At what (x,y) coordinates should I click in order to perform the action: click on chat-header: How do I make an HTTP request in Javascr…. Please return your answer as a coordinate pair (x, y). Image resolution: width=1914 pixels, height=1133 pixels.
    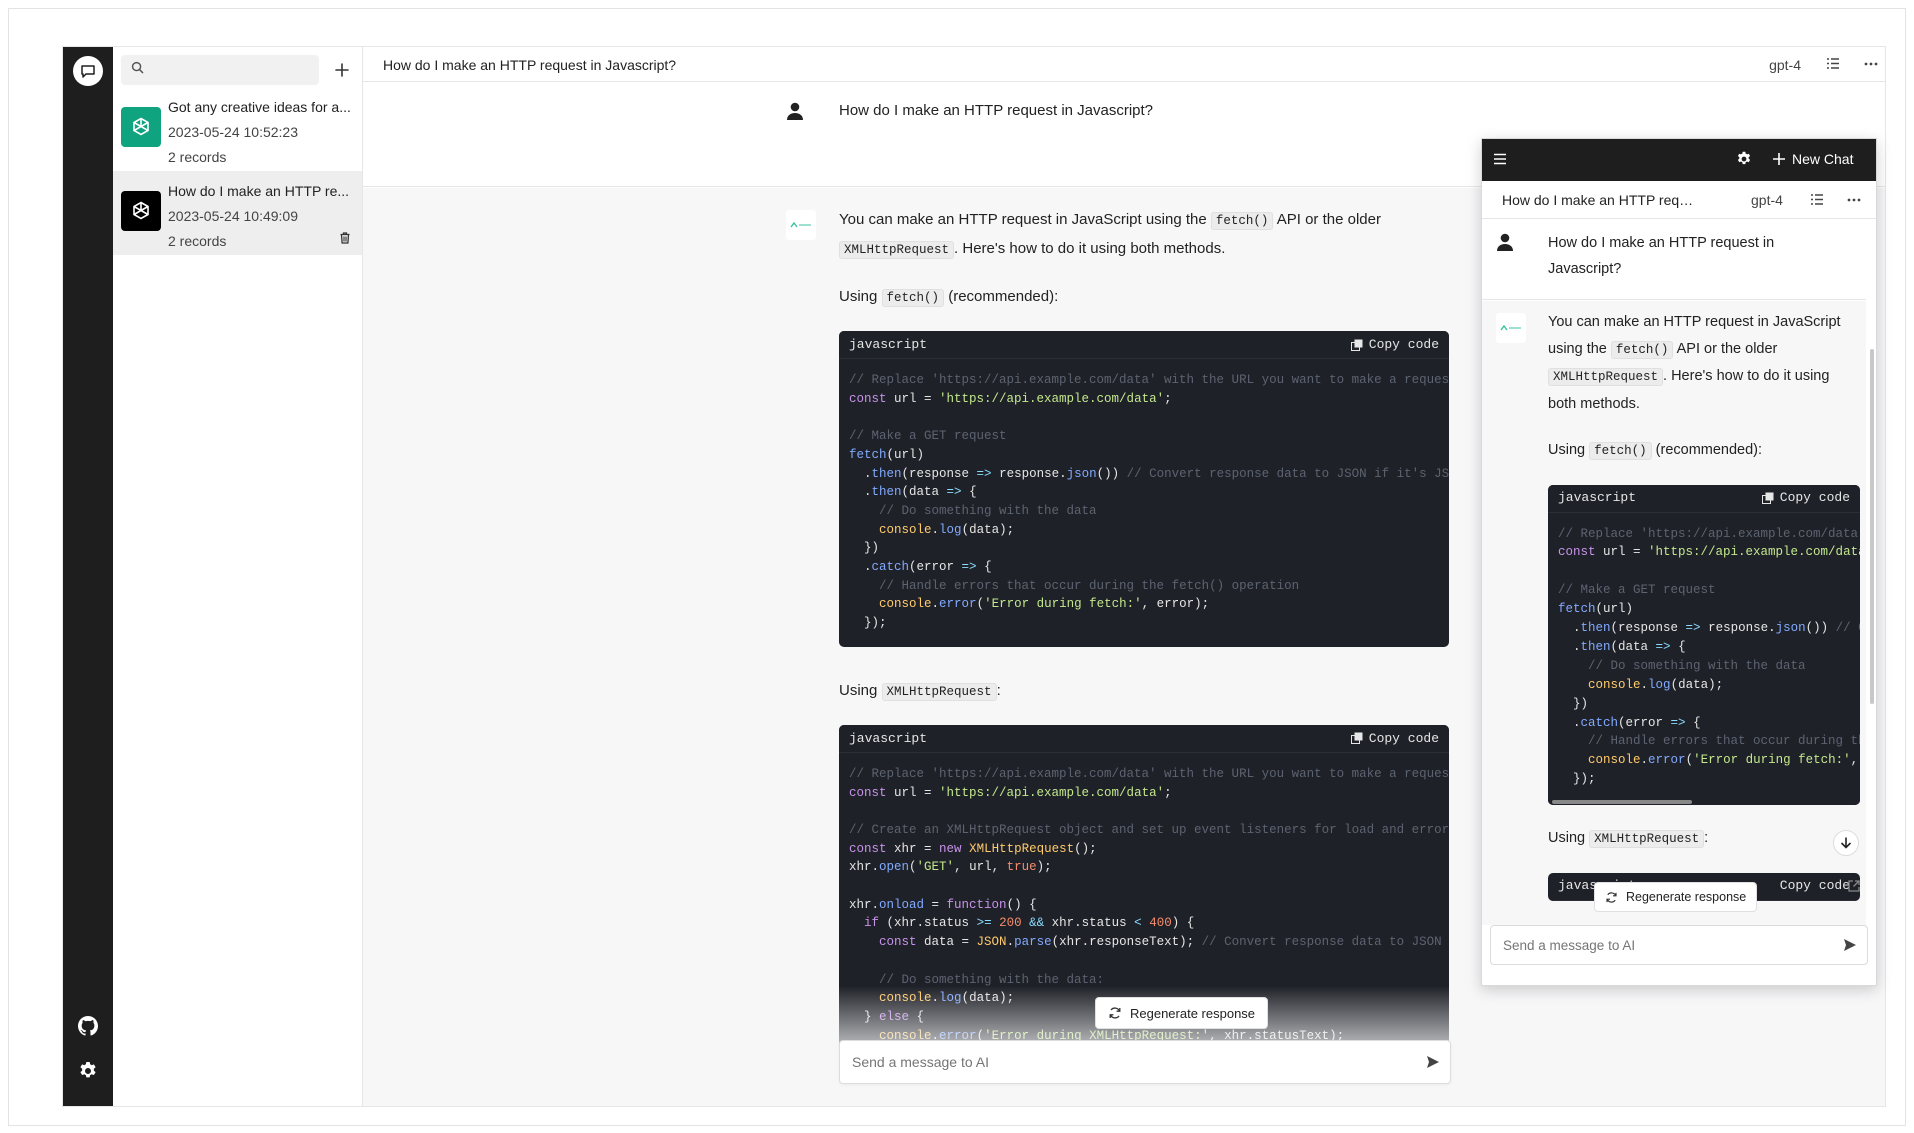
    Looking at the image, I should click on (1124, 64).